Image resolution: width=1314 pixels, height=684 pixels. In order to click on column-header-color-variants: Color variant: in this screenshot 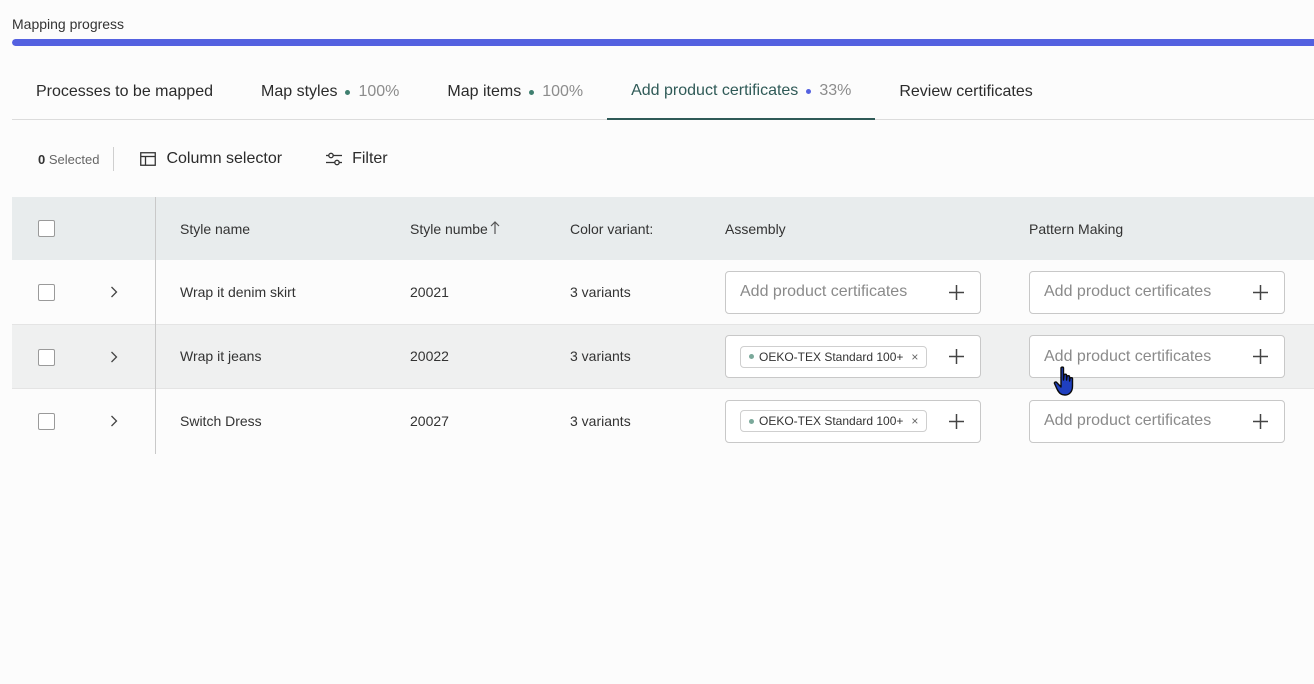, I will do `click(615, 228)`.